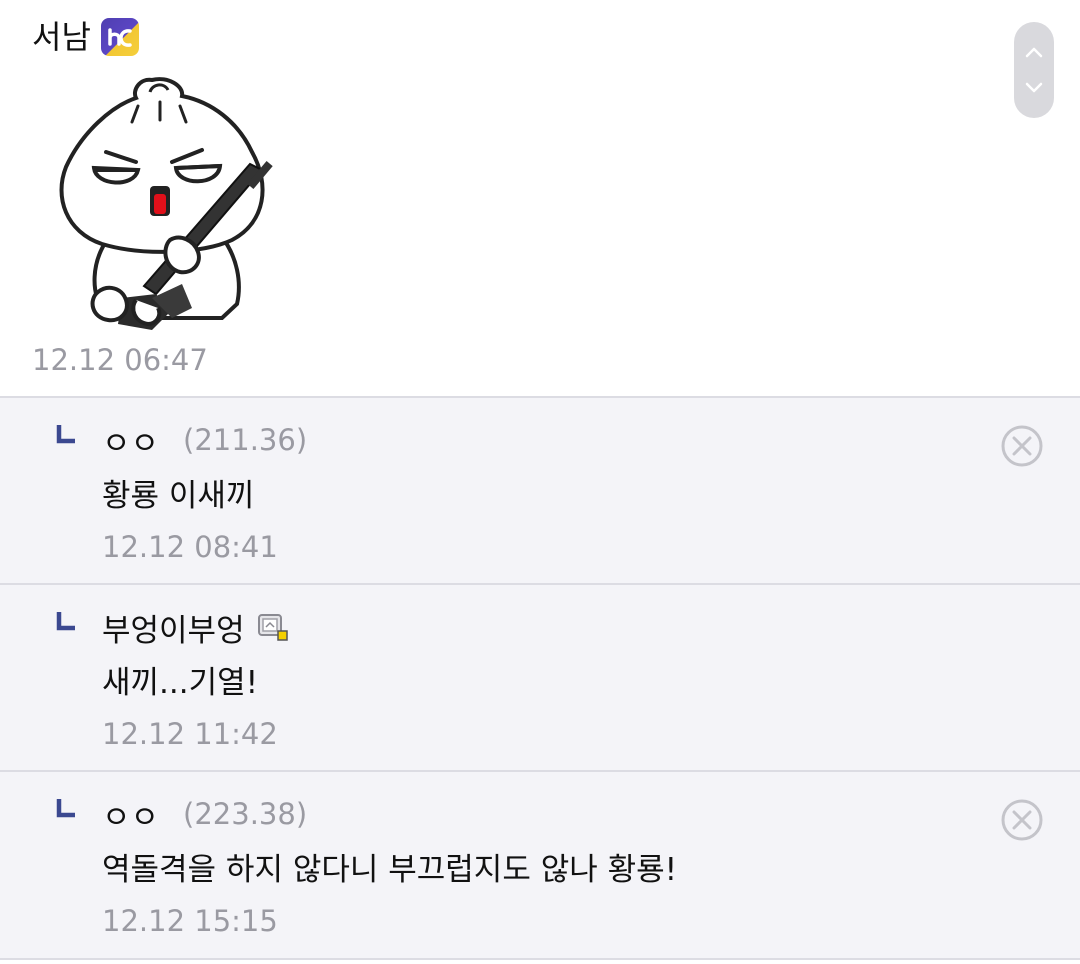 Image resolution: width=1080 pixels, height=964 pixels. What do you see at coordinates (173, 627) in the screenshot?
I see `reply-author: 부엉이부엉` at bounding box center [173, 627].